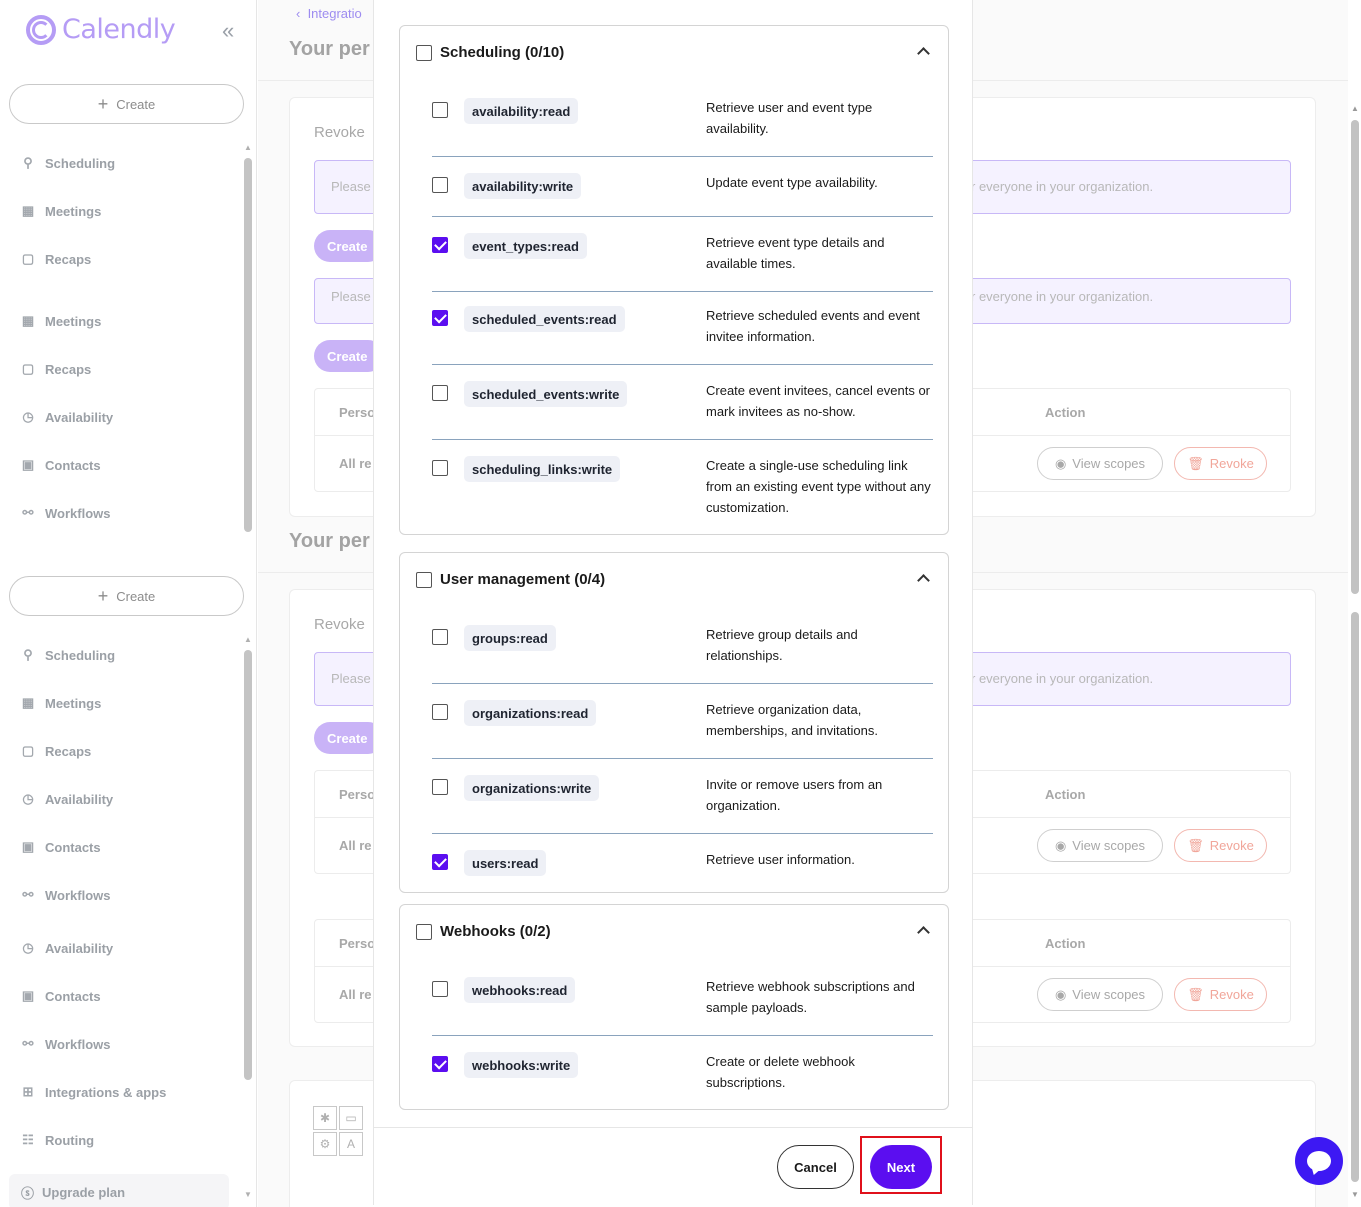 The width and height of the screenshot is (1361, 1207). What do you see at coordinates (673, 1166) in the screenshot?
I see `modal-footer: Cancel Next` at bounding box center [673, 1166].